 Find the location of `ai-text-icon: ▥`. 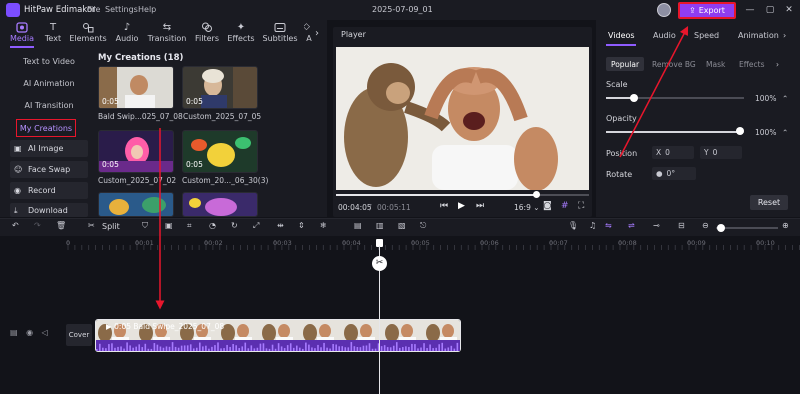

ai-text-icon: ▥ is located at coordinates (381, 226).